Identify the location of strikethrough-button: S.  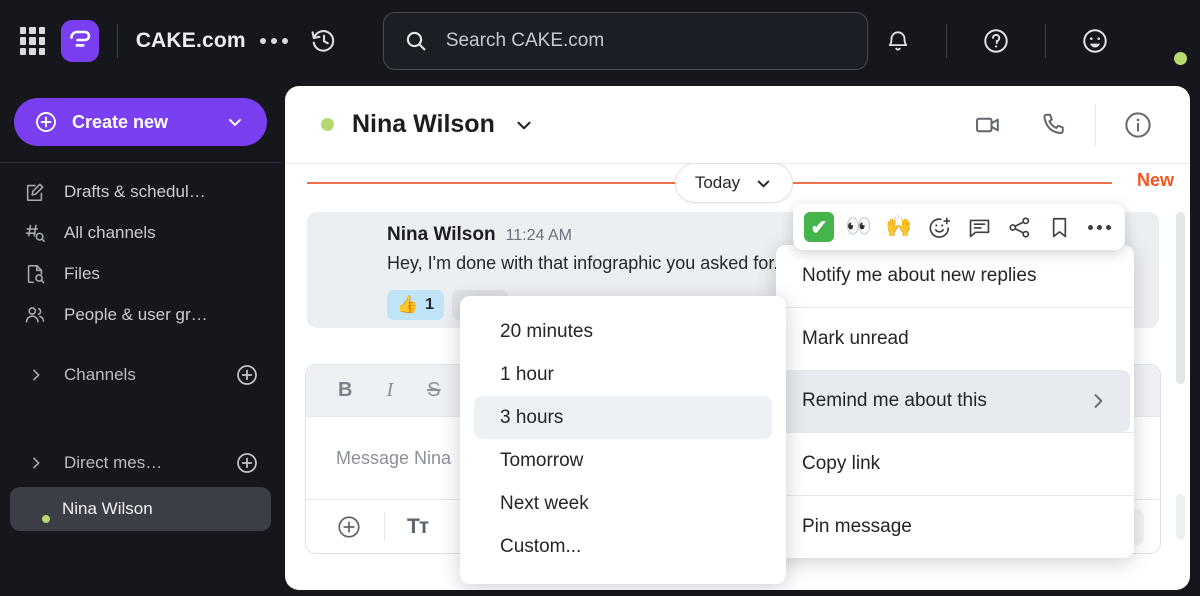
(433, 390).